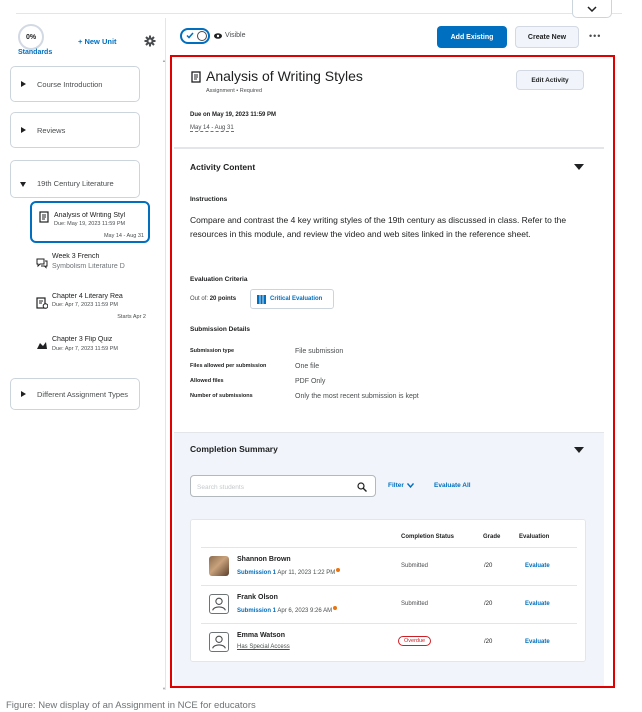  Describe the element at coordinates (44, 217) in the screenshot. I see `assignment-icon` at that location.